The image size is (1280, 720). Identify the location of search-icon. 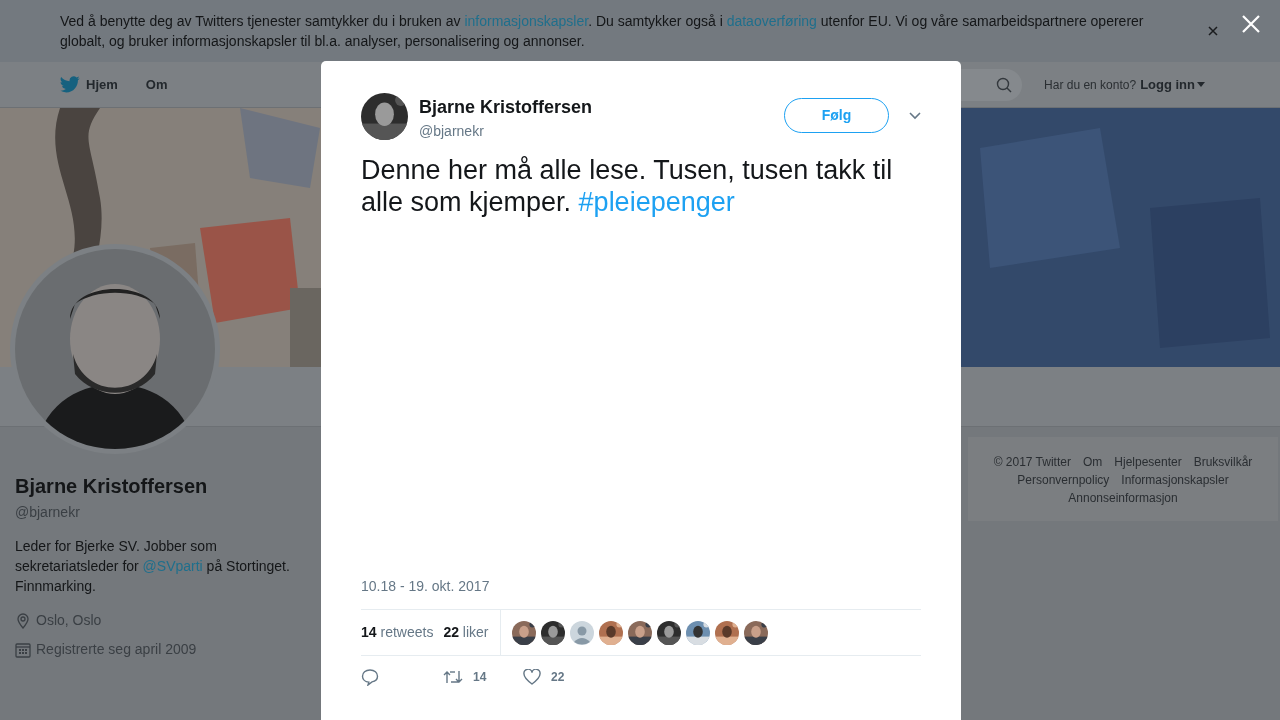
(1004, 84).